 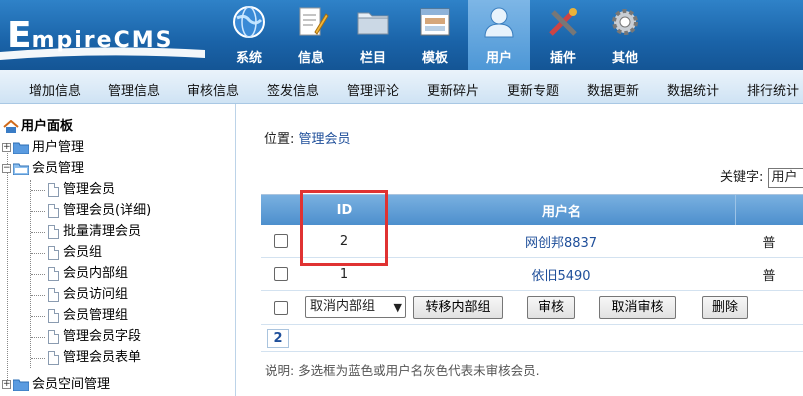 What do you see at coordinates (499, 22) in the screenshot?
I see `user-icon` at bounding box center [499, 22].